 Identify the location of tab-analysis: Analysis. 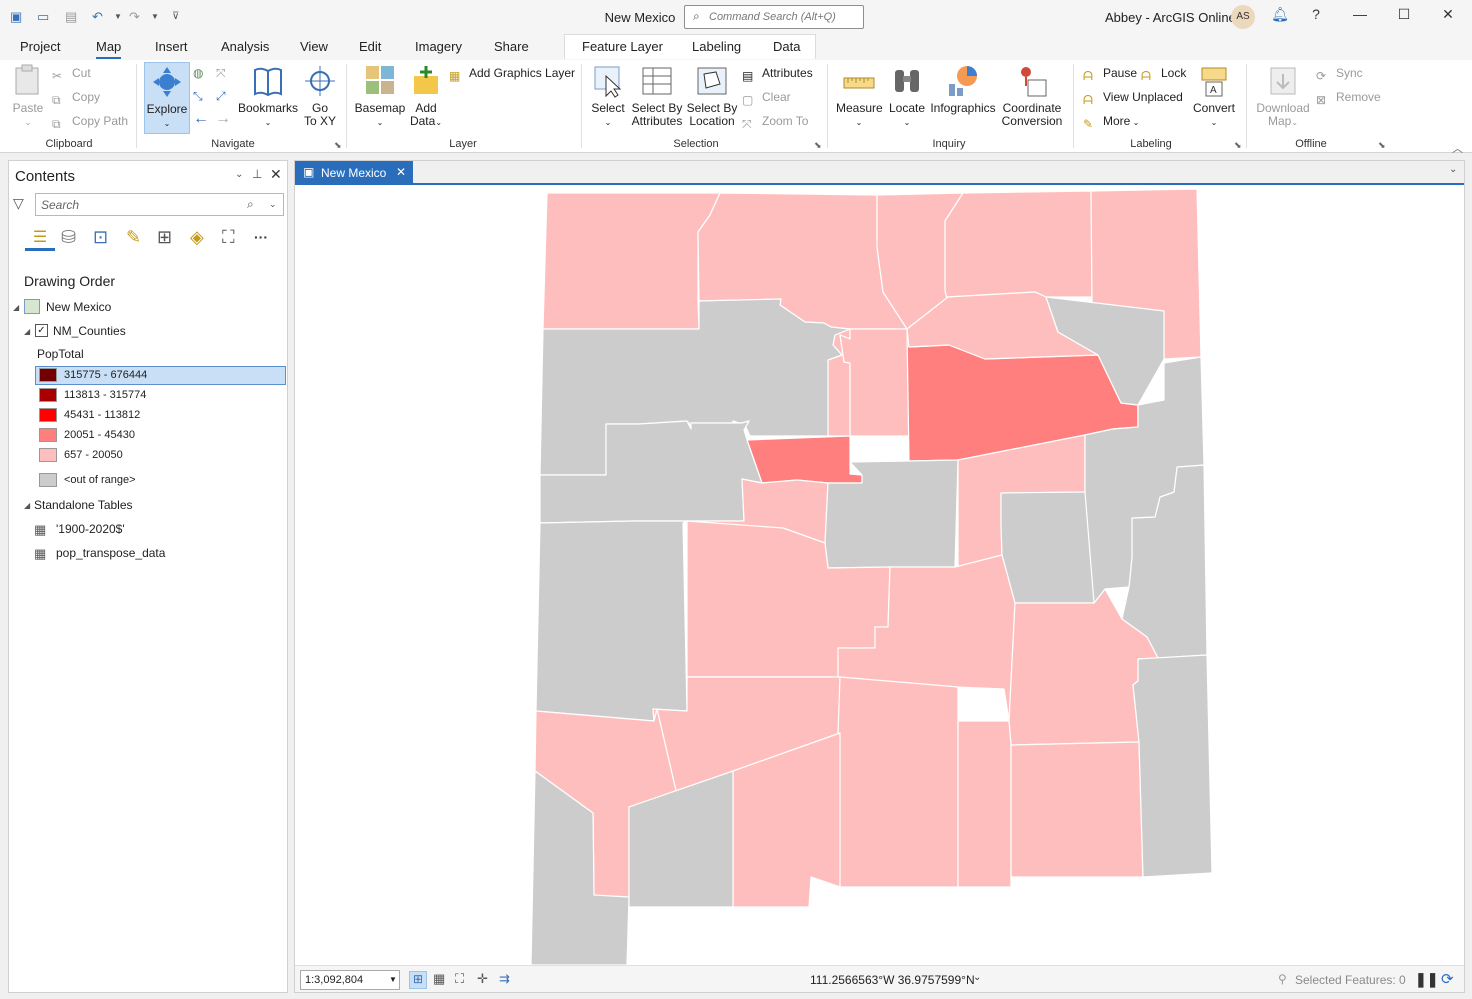
(245, 46).